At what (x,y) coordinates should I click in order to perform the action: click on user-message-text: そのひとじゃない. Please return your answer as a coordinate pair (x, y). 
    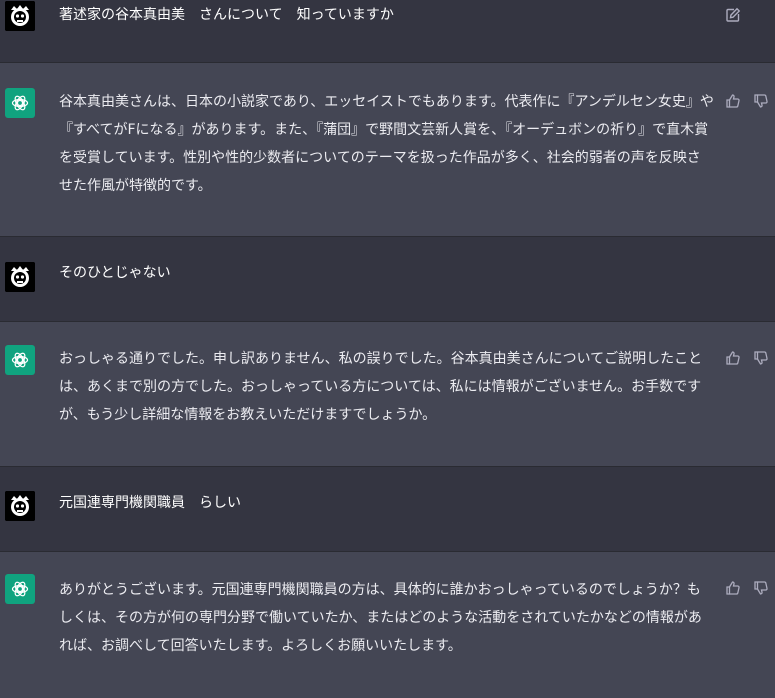
    Looking at the image, I should click on (115, 273).